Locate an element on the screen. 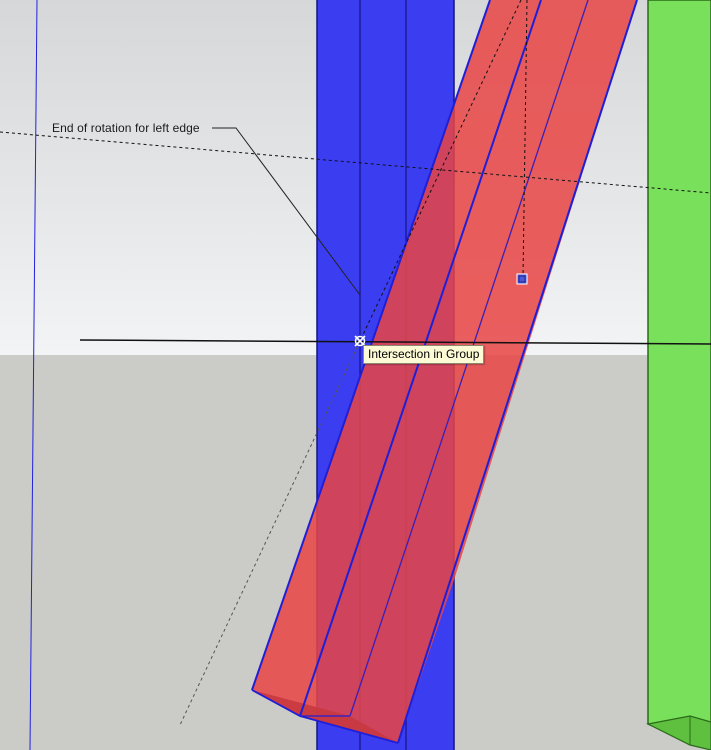 The image size is (711, 750). rotation-grip-icon is located at coordinates (522, 279).